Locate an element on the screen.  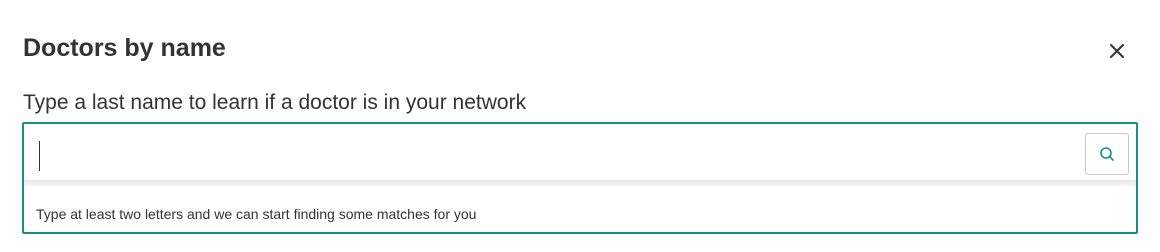
search-icon is located at coordinates (1107, 154).